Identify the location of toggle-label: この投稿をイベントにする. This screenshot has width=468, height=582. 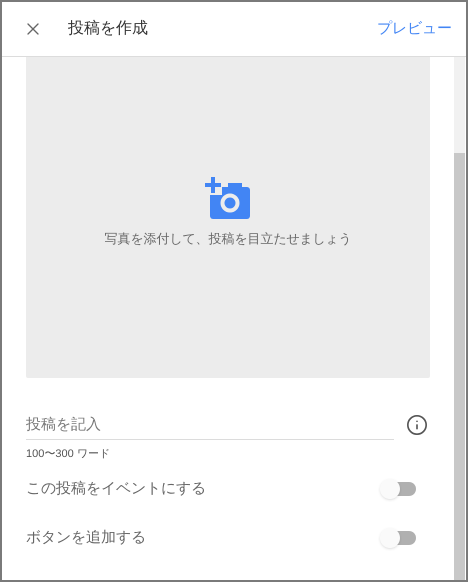
(116, 489).